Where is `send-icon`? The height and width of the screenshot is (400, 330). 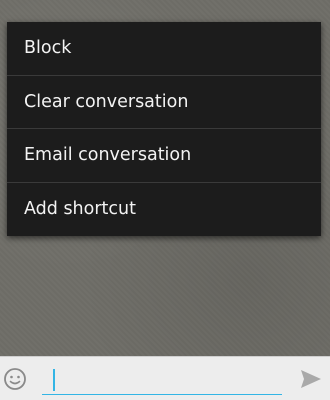
send-icon is located at coordinates (311, 379).